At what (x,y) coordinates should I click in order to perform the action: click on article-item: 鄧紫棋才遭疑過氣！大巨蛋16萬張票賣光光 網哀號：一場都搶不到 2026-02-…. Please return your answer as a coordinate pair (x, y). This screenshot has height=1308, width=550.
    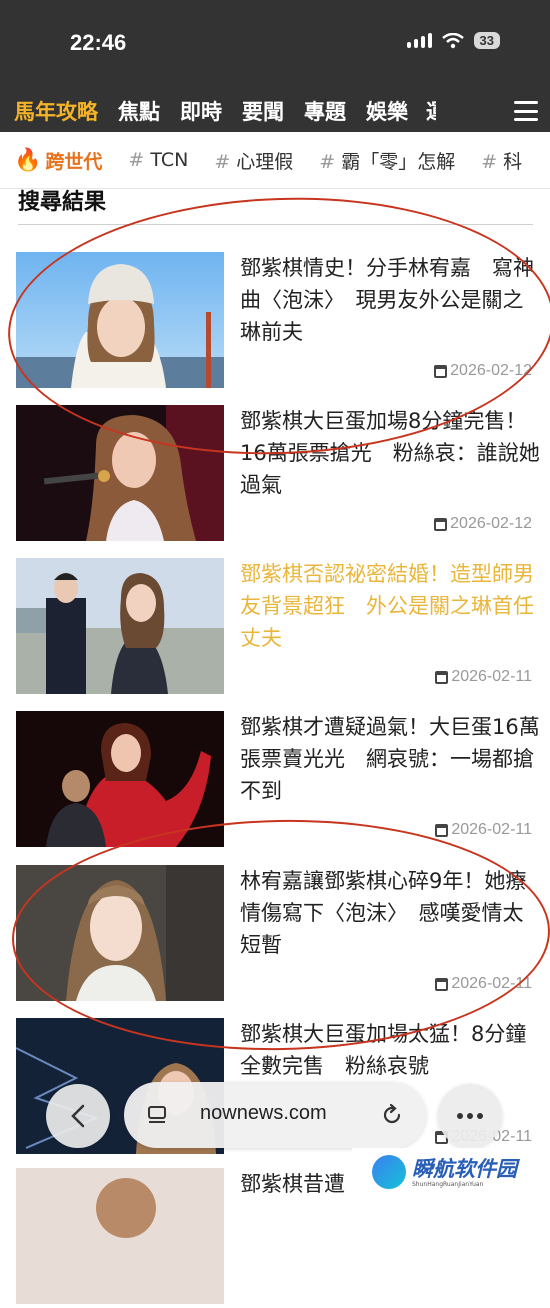
    Looking at the image, I should click on (278, 781).